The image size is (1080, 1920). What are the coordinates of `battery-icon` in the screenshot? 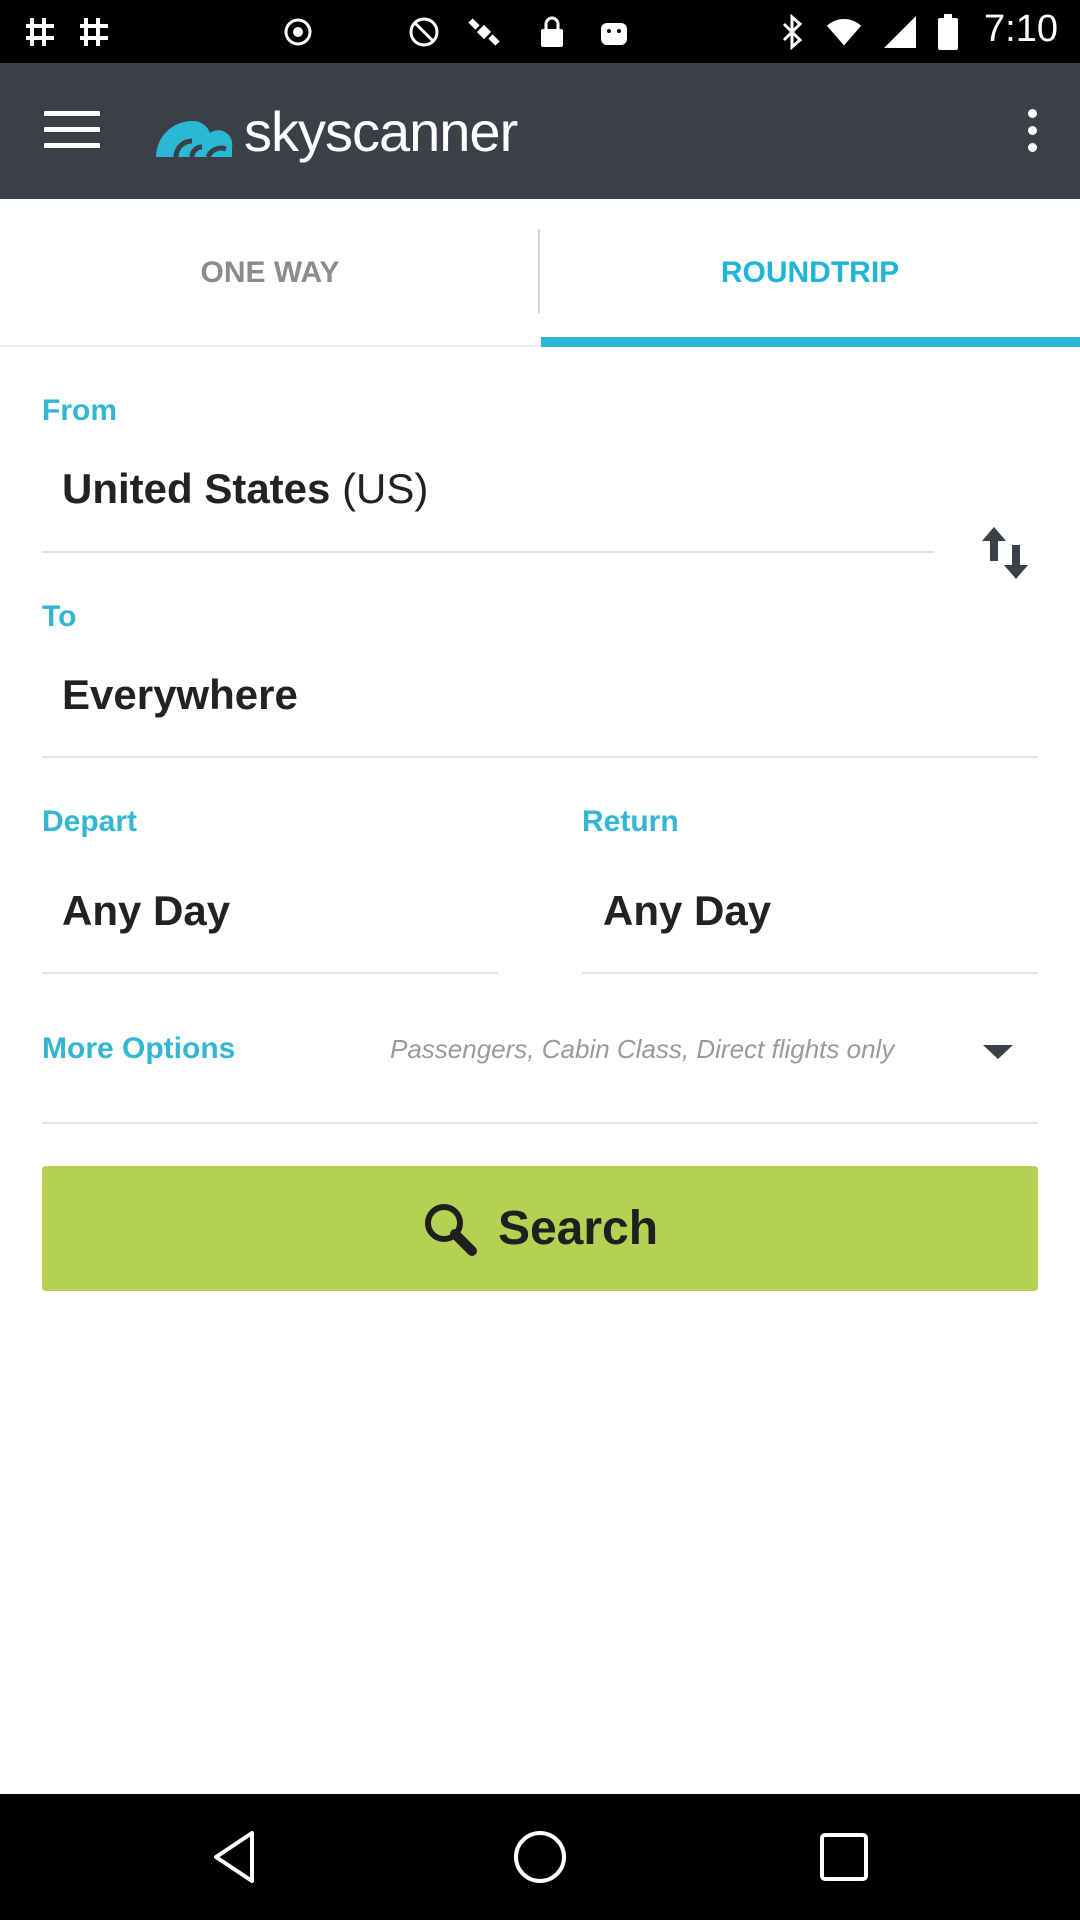 It's located at (948, 32).